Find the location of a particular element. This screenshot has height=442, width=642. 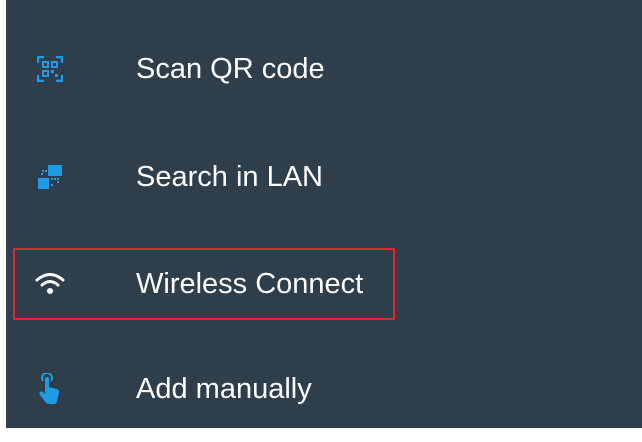

qr-code-icon is located at coordinates (50, 69).